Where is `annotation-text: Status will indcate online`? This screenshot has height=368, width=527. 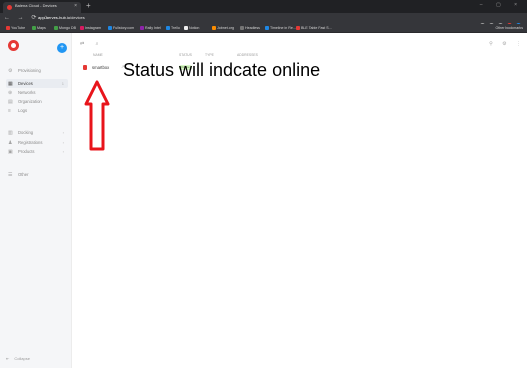 annotation-text: Status will indcate online is located at coordinates (222, 70).